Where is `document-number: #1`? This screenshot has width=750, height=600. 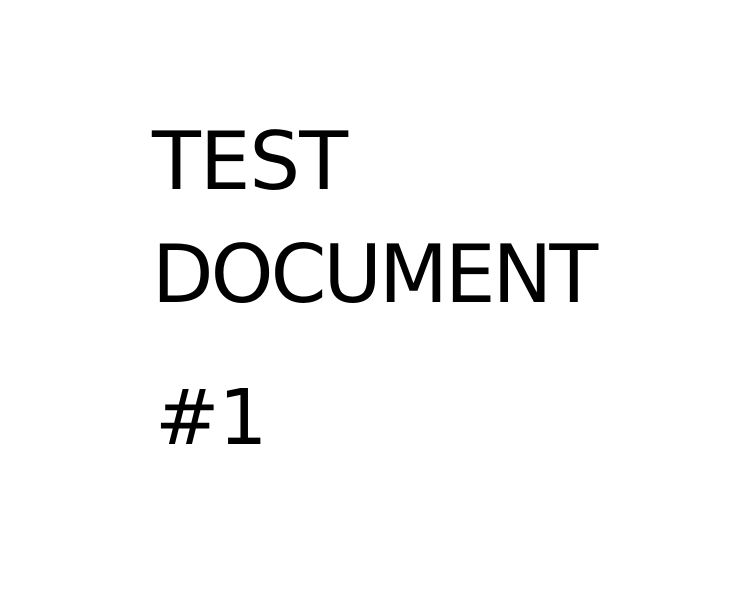
document-number: #1 is located at coordinates (211, 418).